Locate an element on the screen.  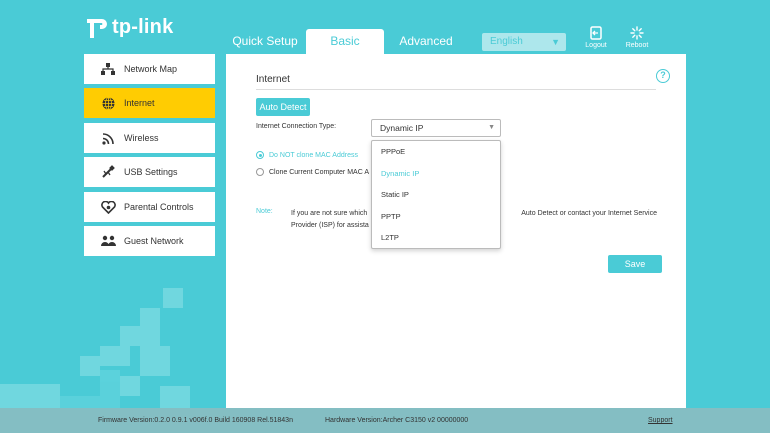
radio-label: Clone Current Computer MAC A is located at coordinates (319, 172).